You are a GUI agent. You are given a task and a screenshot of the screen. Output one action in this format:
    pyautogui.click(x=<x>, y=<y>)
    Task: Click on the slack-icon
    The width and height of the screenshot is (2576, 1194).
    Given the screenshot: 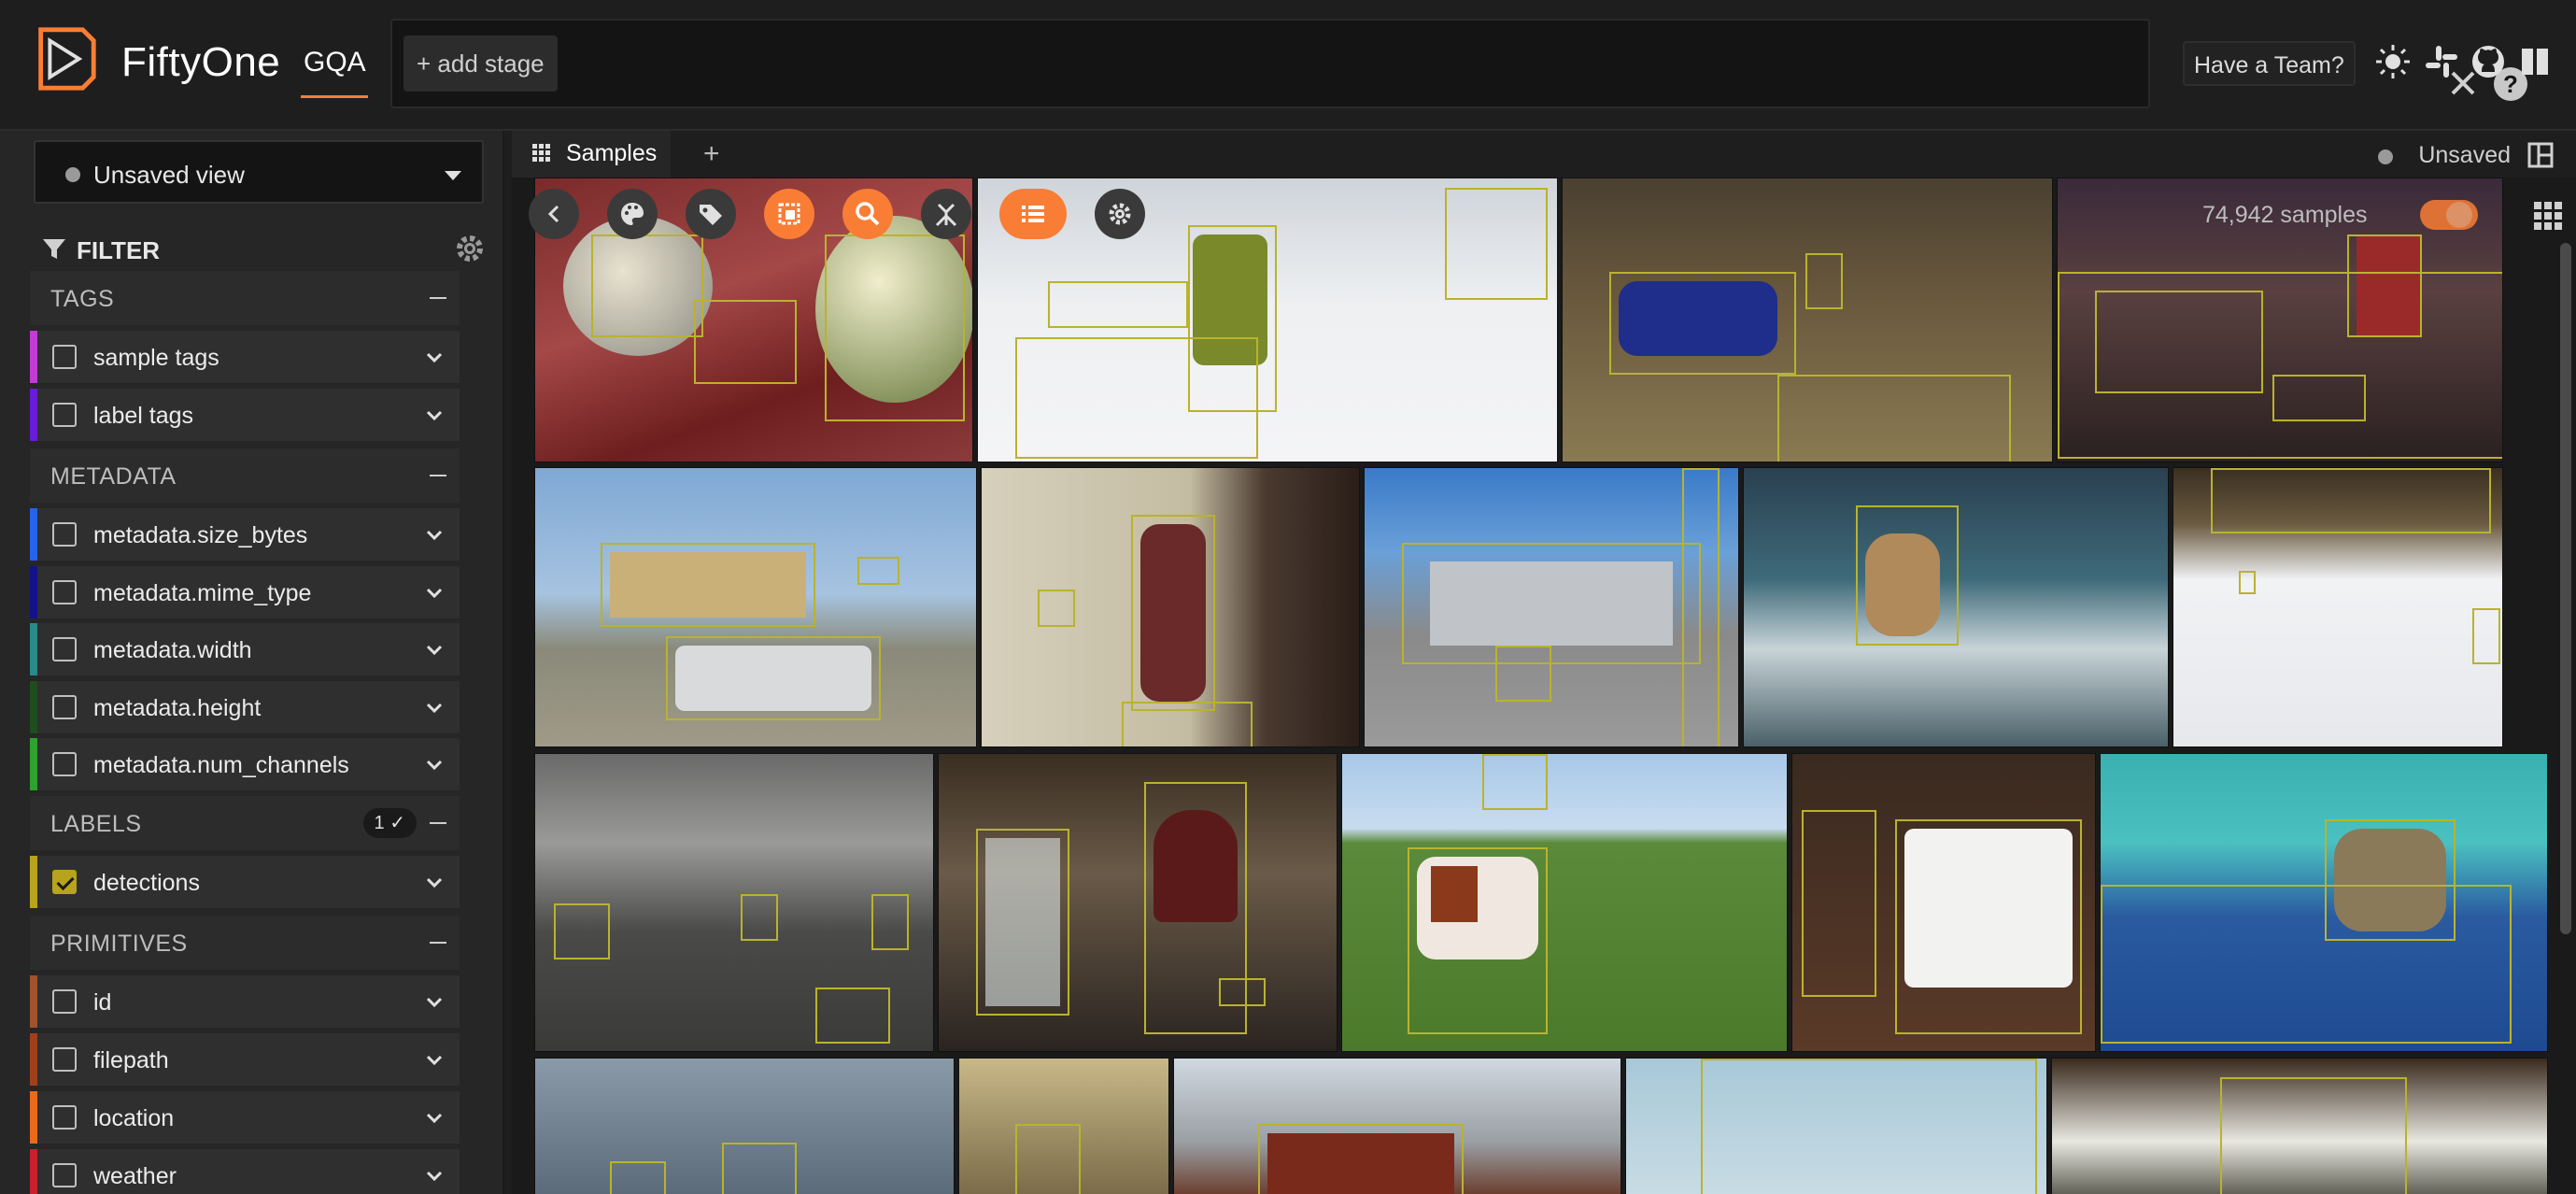 What is the action you would take?
    pyautogui.click(x=2441, y=62)
    